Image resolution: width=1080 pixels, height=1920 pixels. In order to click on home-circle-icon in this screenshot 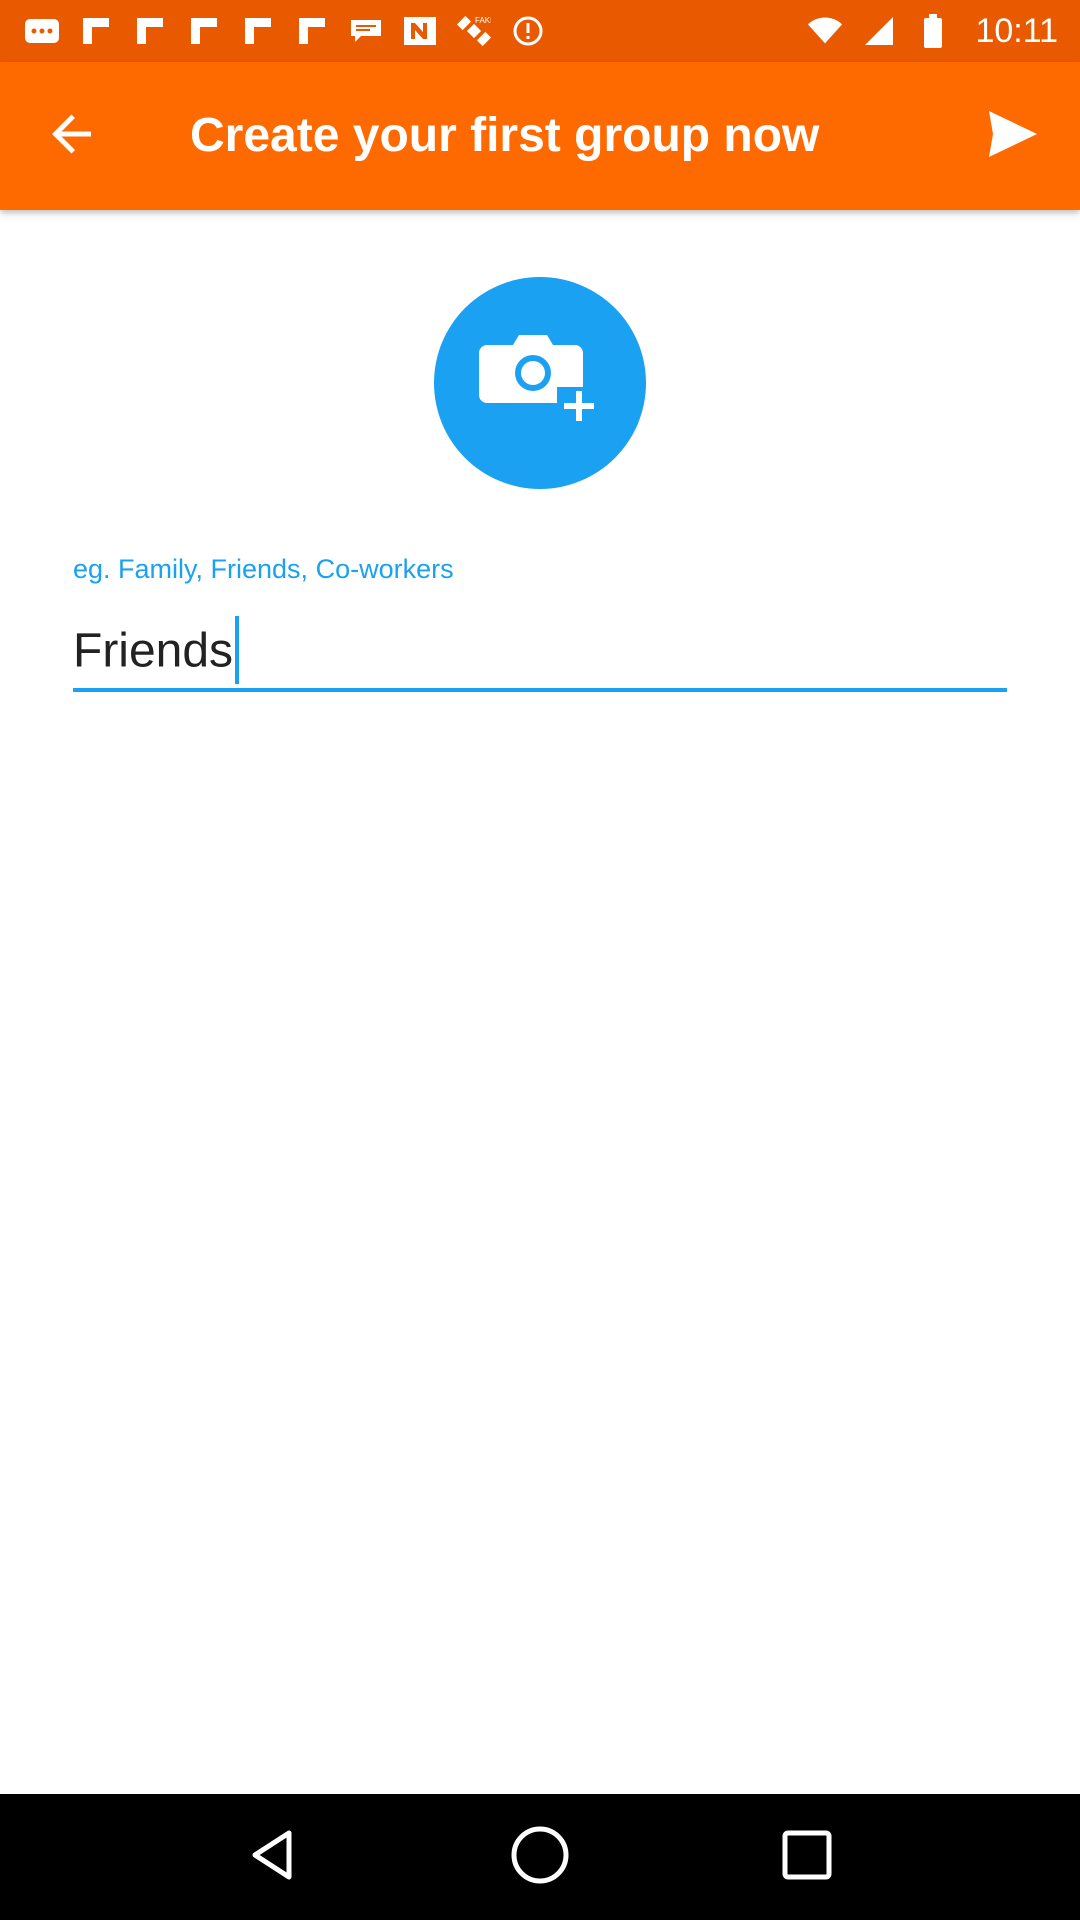, I will do `click(540, 1857)`.